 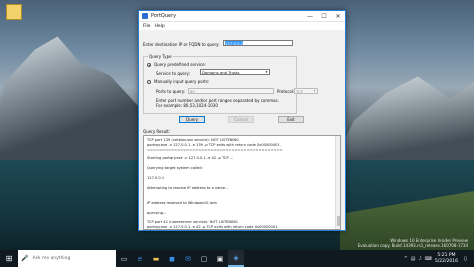 I want to click on cancel-button: Cancel, so click(x=241, y=119).